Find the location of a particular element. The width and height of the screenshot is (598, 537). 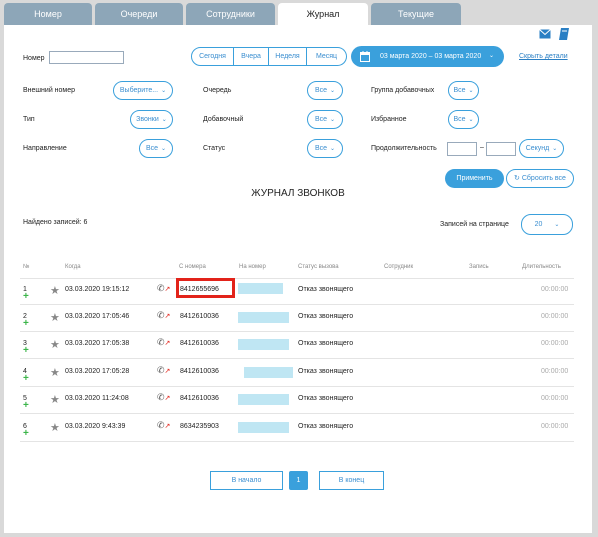

tab-bar: Номер Очереди Сотрудники Журнал Текущие is located at coordinates (299, 13).